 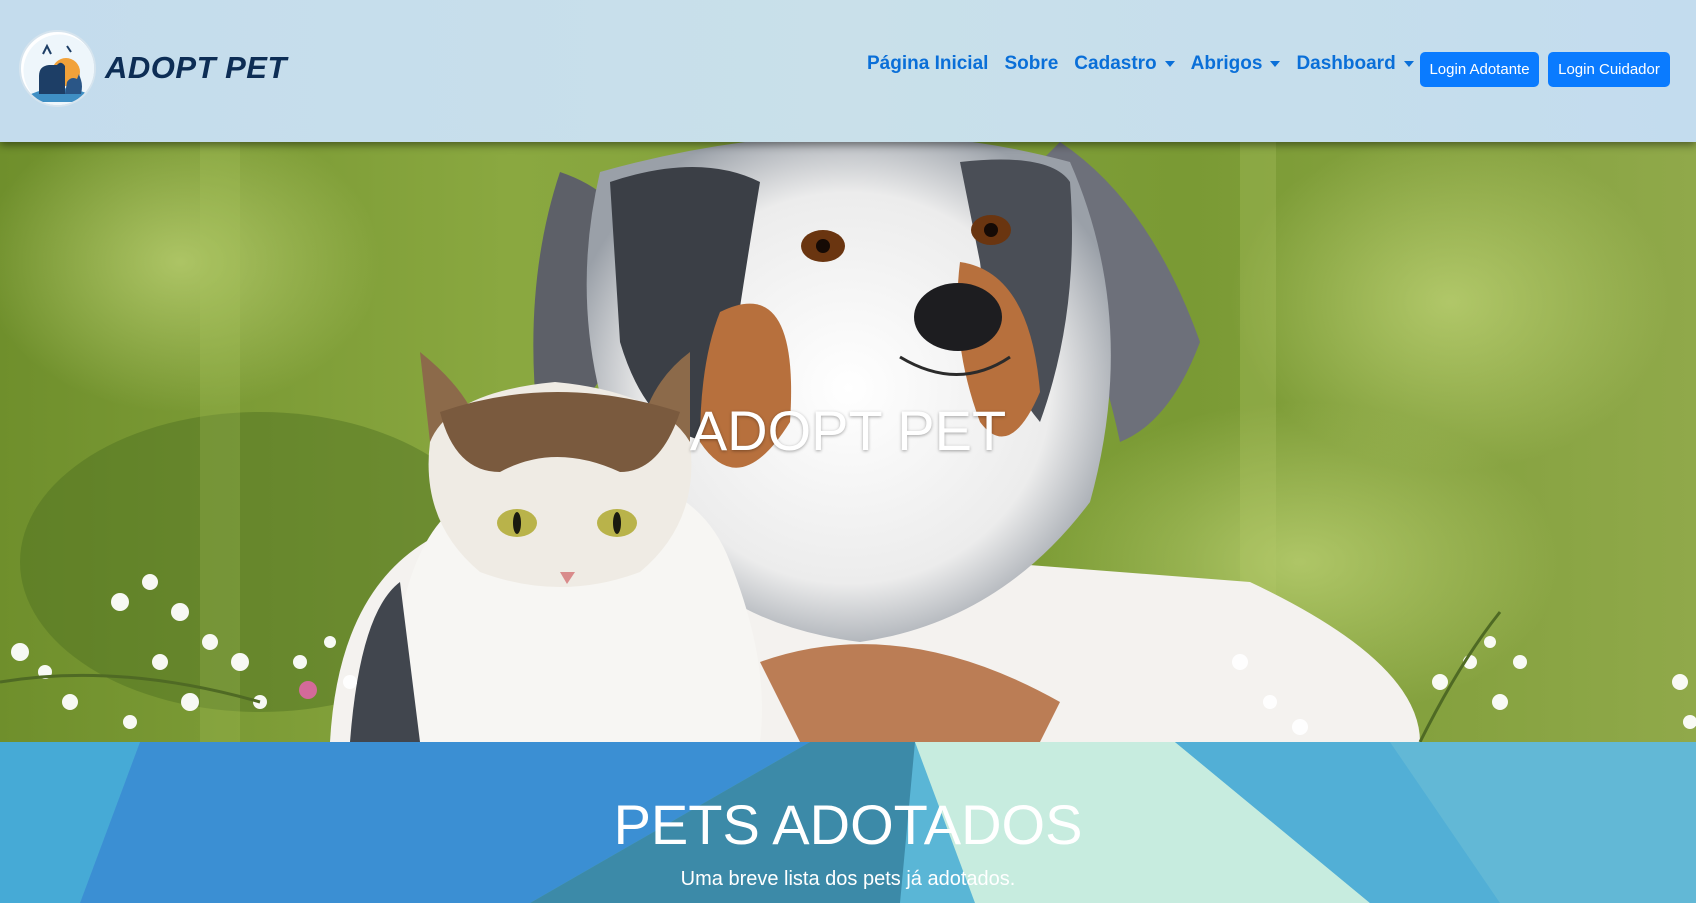 What do you see at coordinates (57, 68) in the screenshot?
I see `dog-and-cat-logo-icon` at bounding box center [57, 68].